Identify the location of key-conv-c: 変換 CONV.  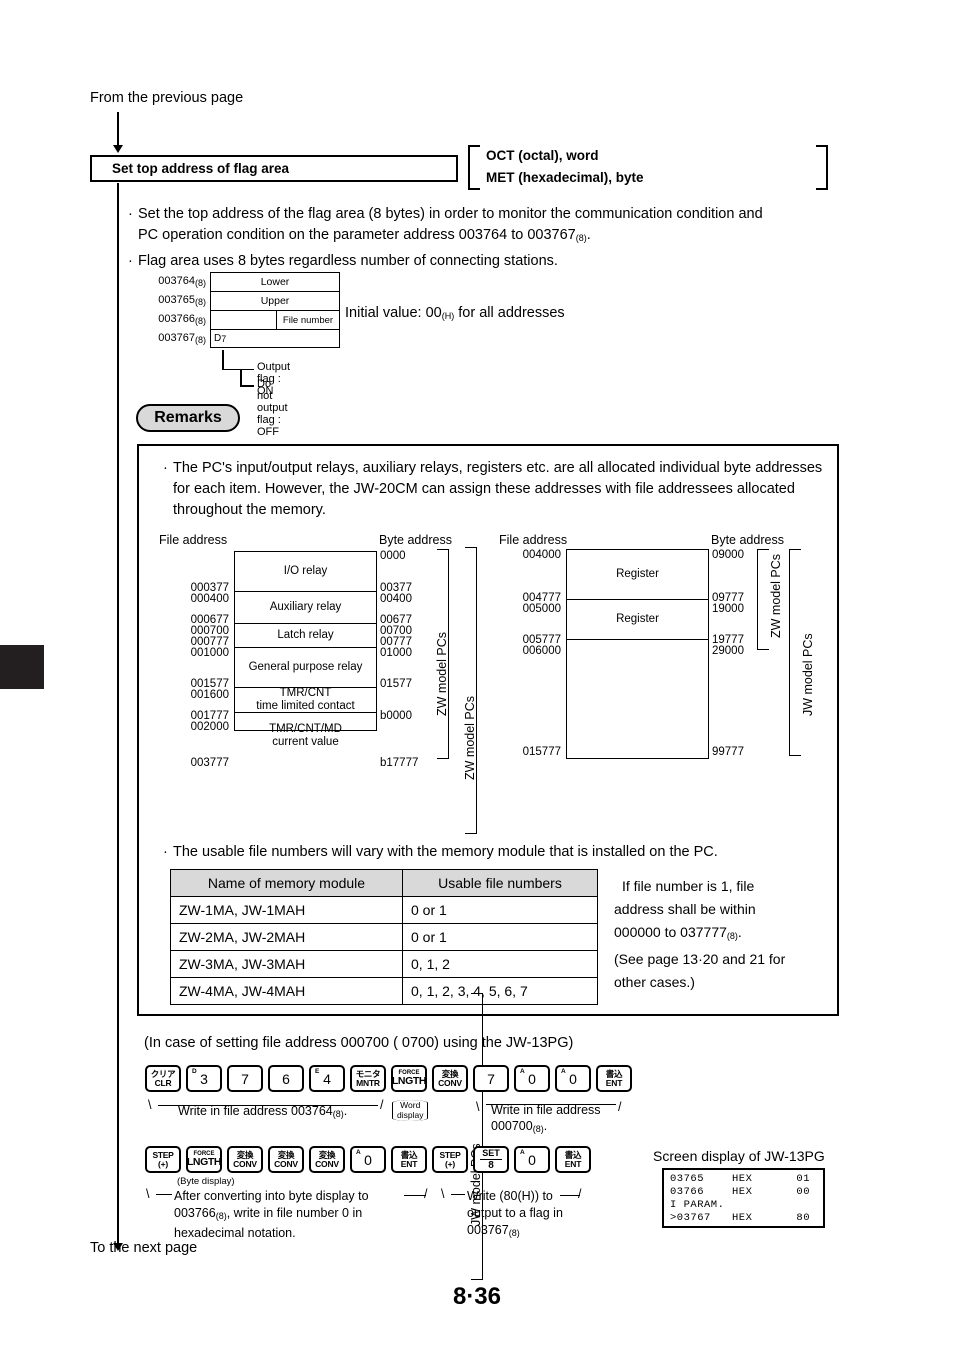
(327, 1159).